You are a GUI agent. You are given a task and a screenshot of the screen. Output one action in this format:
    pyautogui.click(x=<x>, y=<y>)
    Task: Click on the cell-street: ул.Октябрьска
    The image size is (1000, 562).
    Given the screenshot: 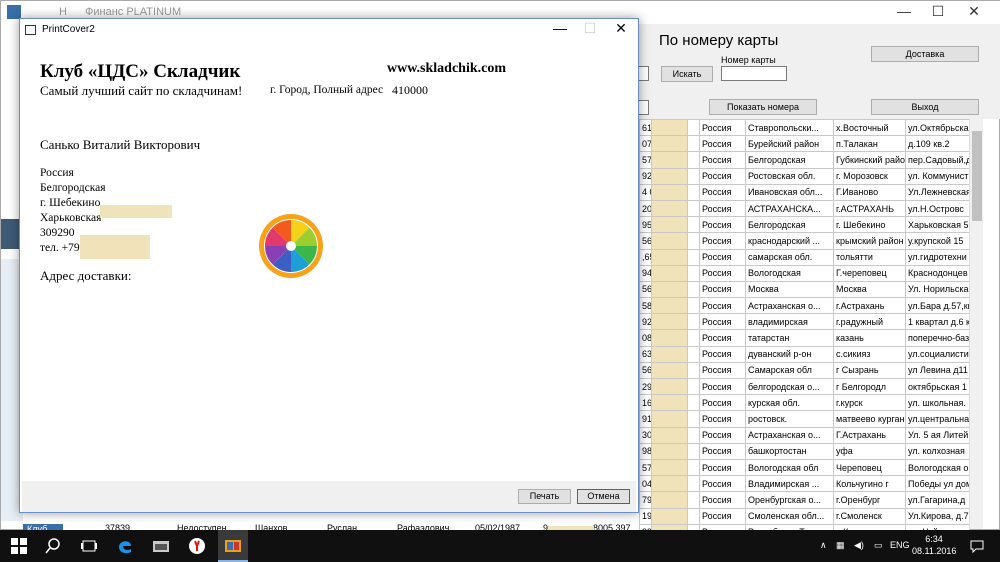 What is the action you would take?
    pyautogui.click(x=937, y=127)
    